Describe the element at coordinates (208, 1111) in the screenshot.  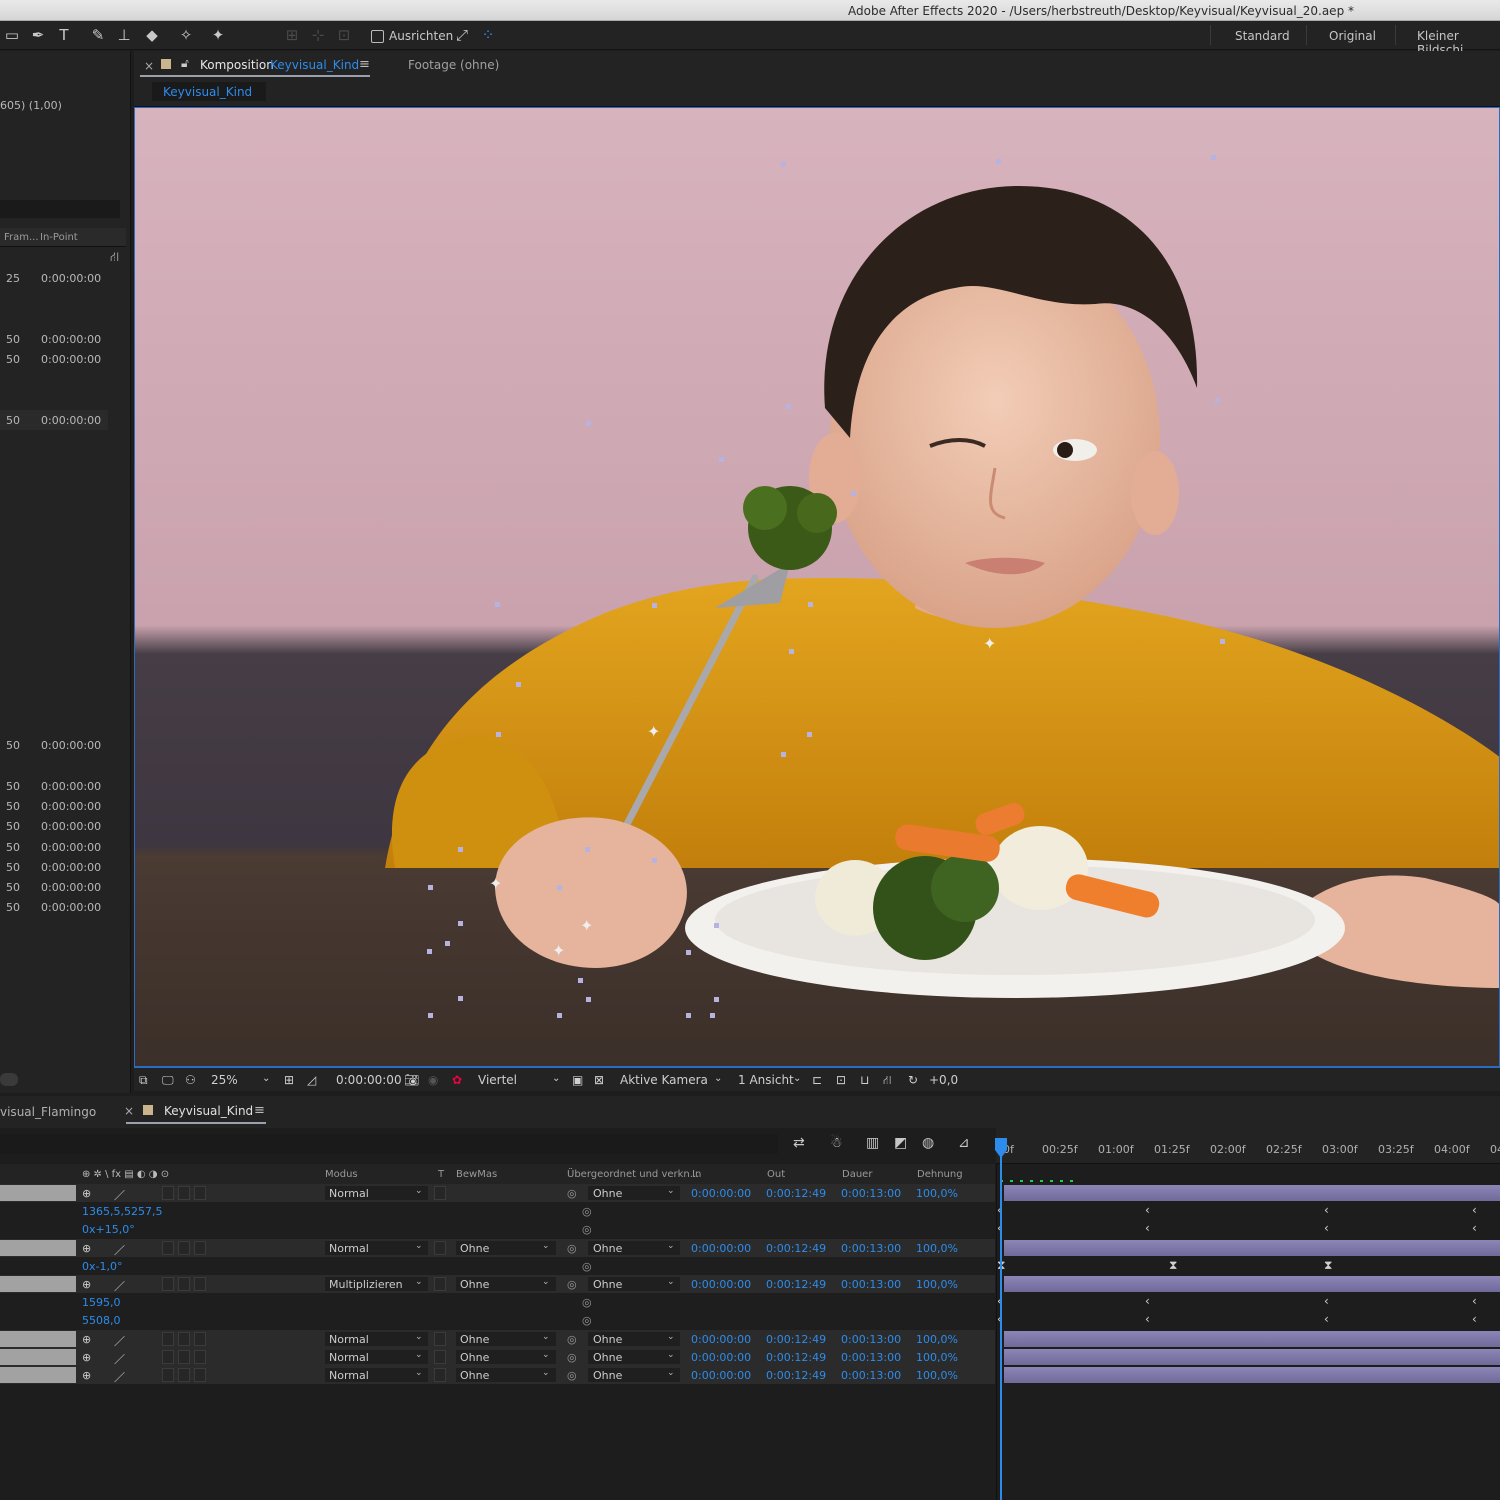
I see `tab-keyvisual-kind: Keyvisual_Kind` at that location.